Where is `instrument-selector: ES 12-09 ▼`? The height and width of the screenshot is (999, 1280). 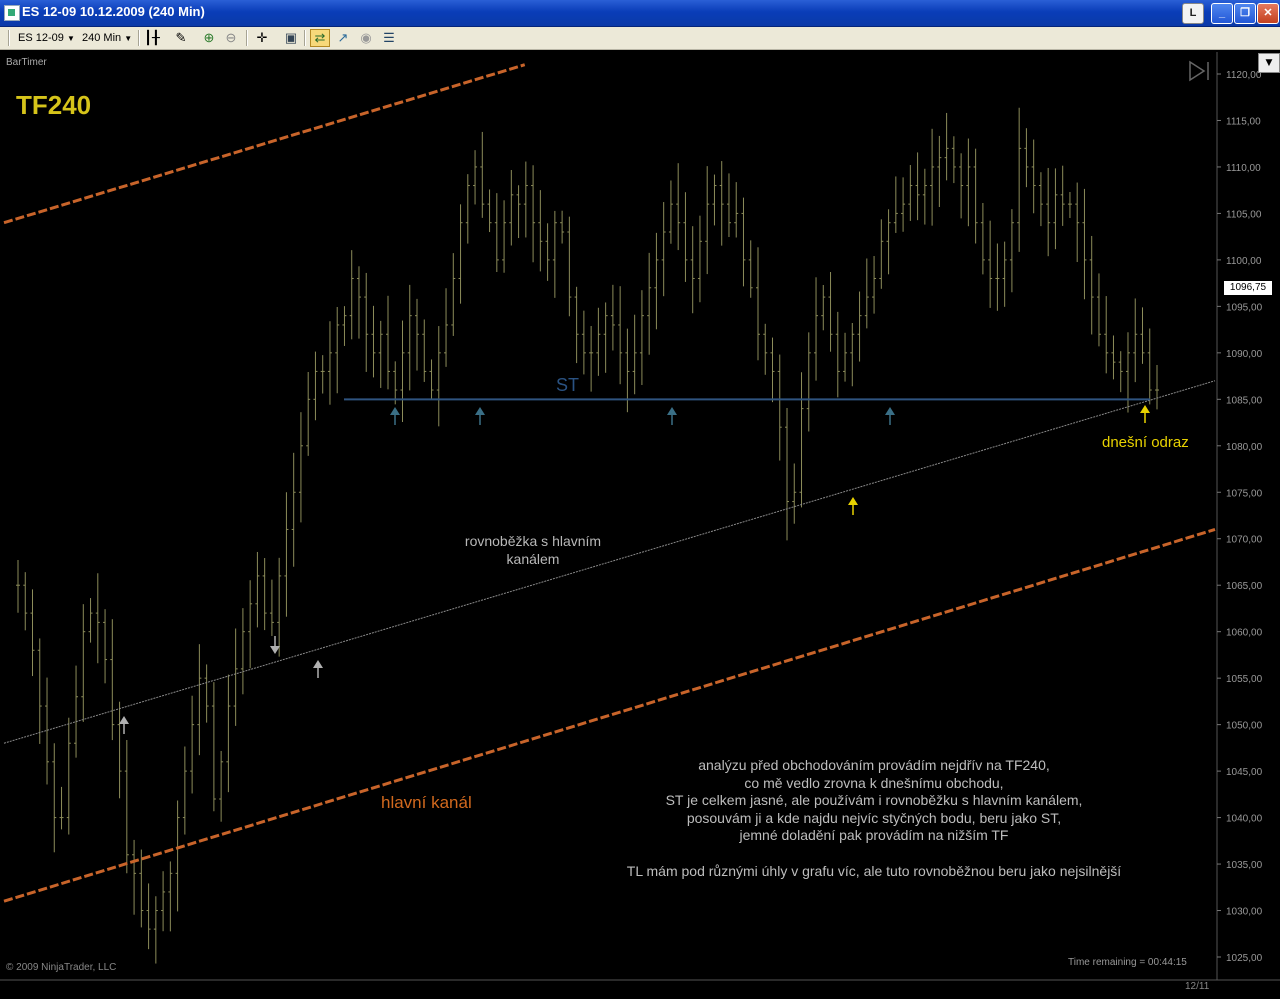
instrument-selector: ES 12-09 ▼ is located at coordinates (46, 38).